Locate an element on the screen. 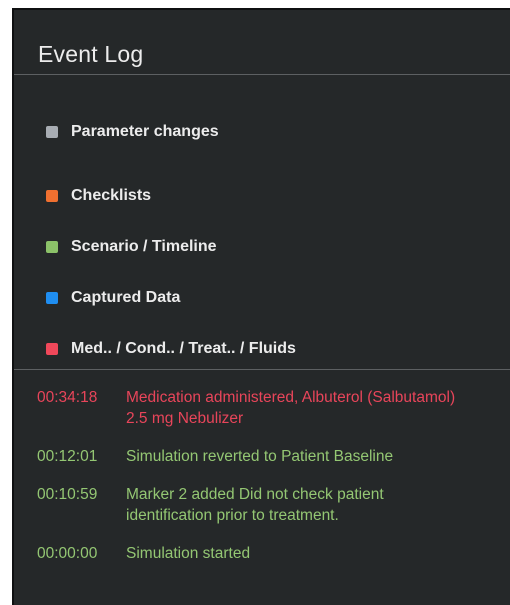 The width and height of the screenshot is (510, 605). legend-label: Captured Data is located at coordinates (126, 297).